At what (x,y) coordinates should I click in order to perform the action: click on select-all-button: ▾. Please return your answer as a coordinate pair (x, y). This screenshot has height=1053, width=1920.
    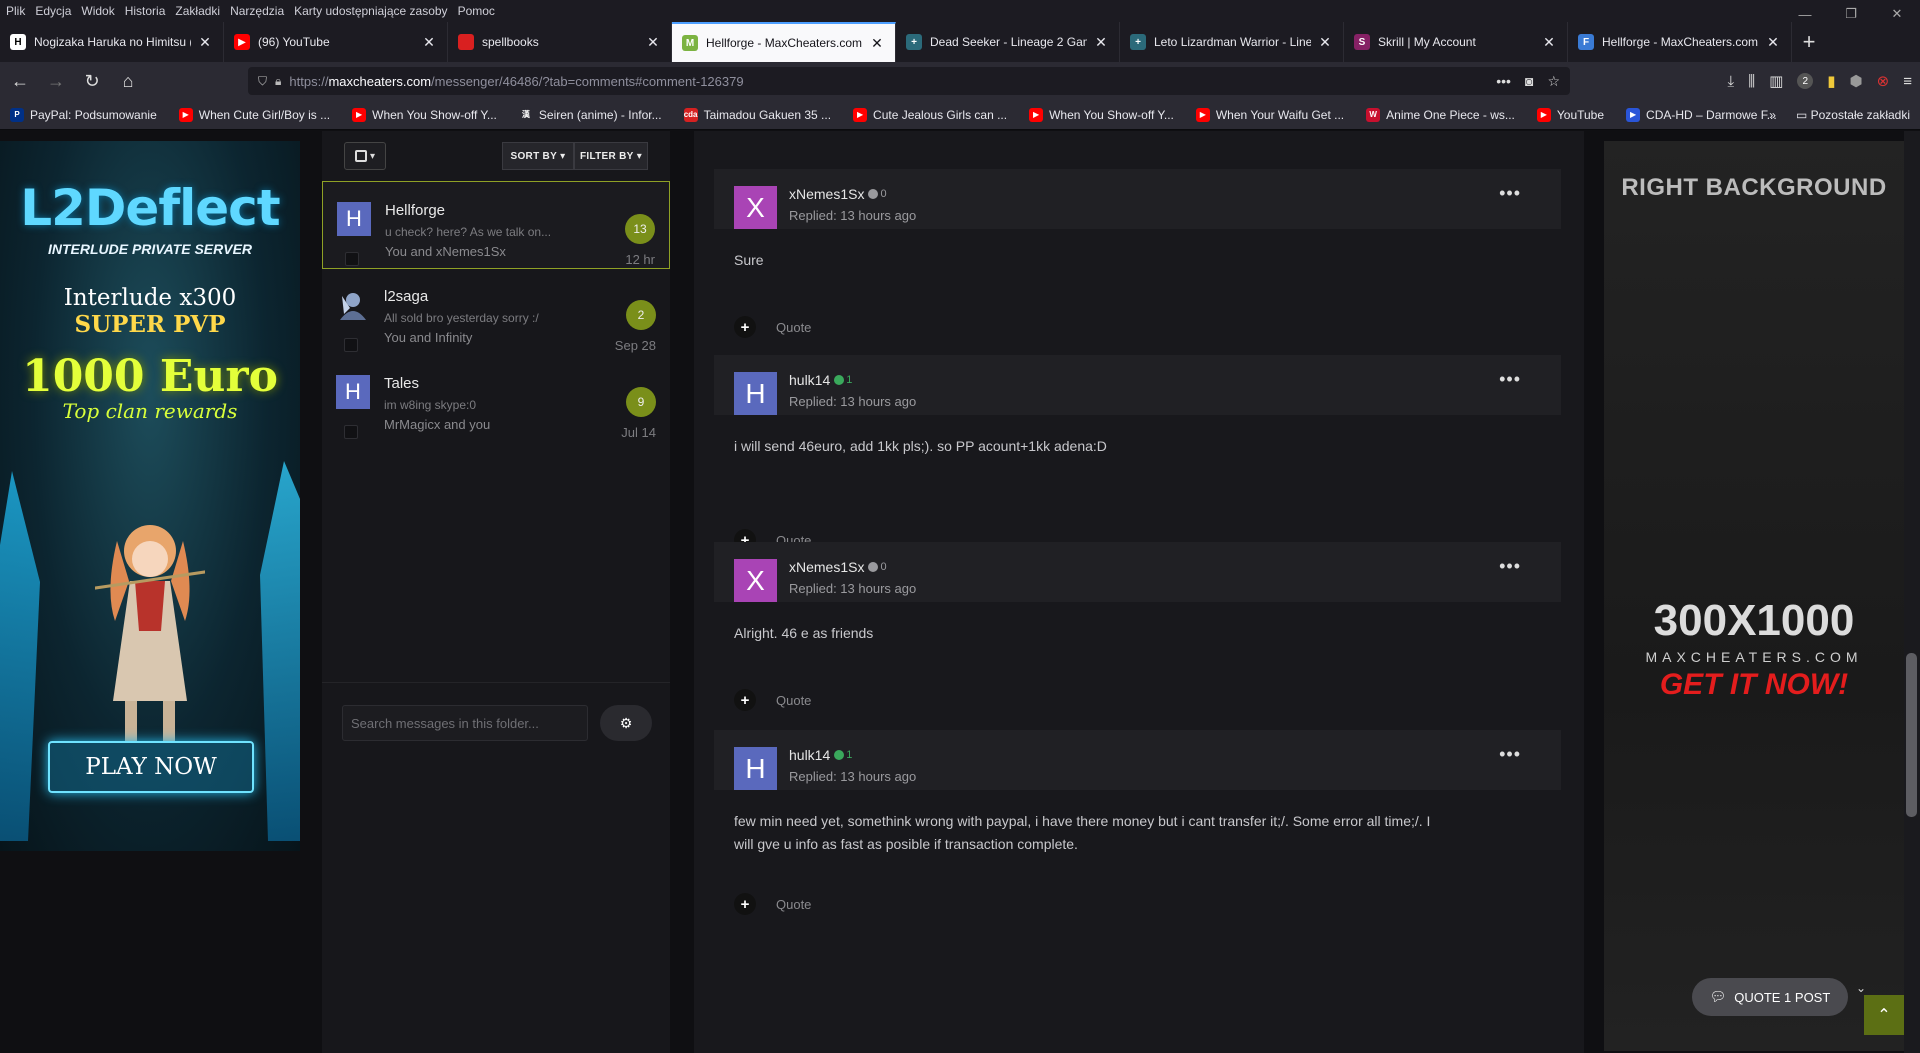
    Looking at the image, I should click on (365, 156).